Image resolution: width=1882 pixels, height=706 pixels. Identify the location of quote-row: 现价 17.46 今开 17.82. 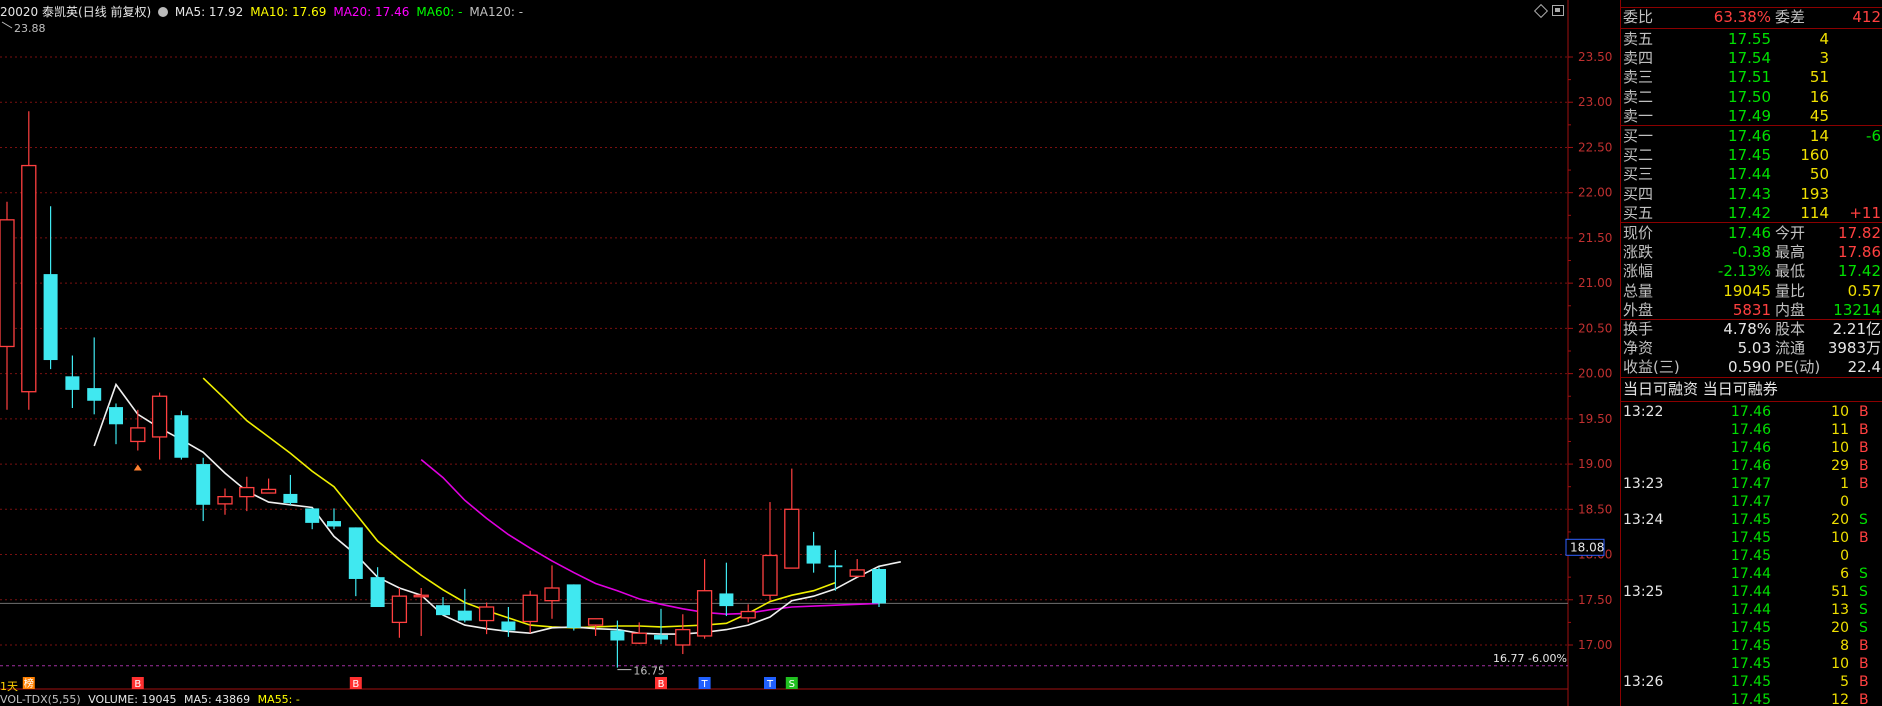
(1751, 233).